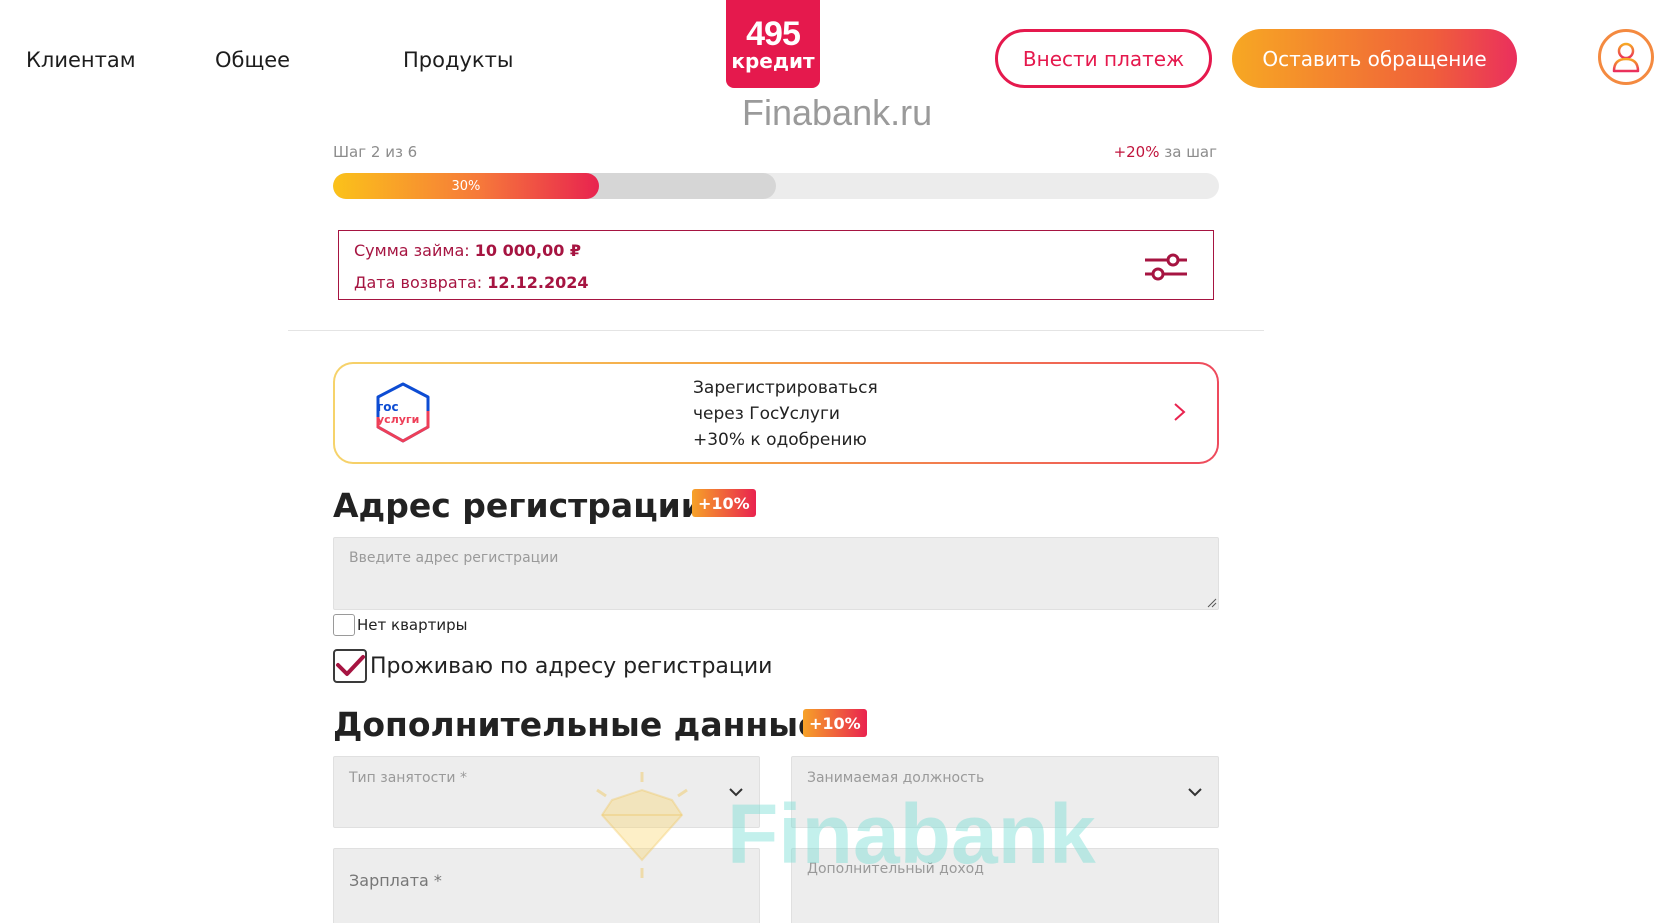  What do you see at coordinates (1166, 267) in the screenshot?
I see `sliders-icon` at bounding box center [1166, 267].